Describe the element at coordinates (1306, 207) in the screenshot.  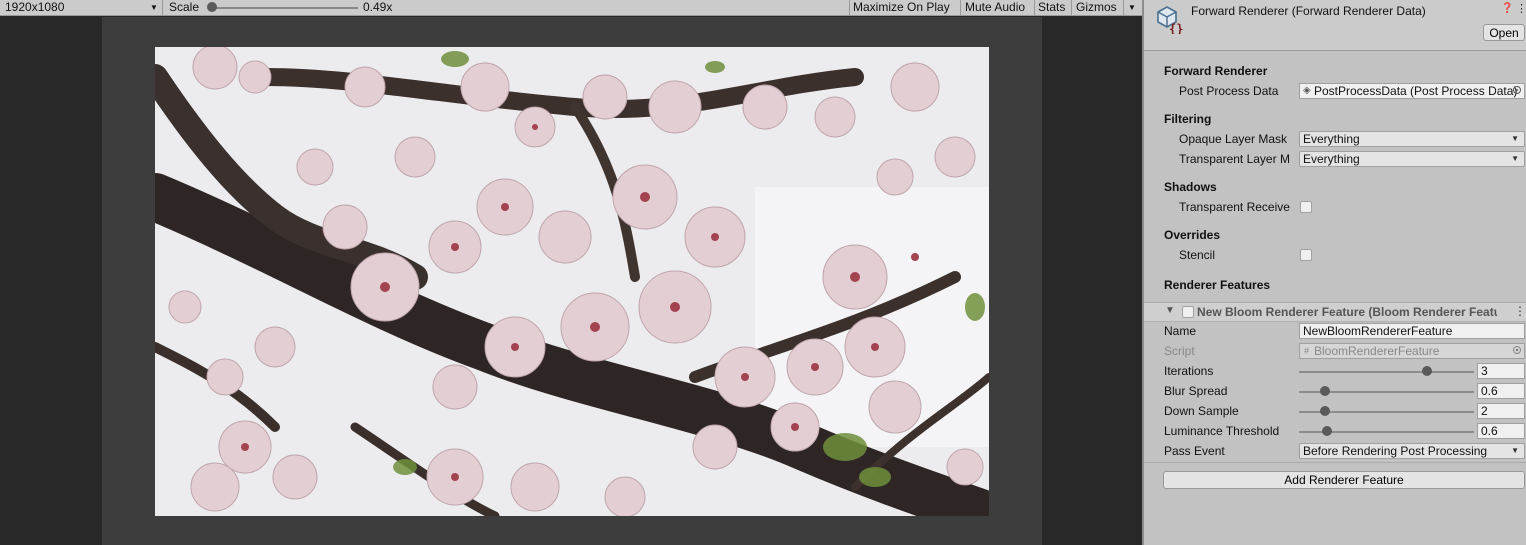
I see `transparent-receive-shadows-checkbox` at that location.